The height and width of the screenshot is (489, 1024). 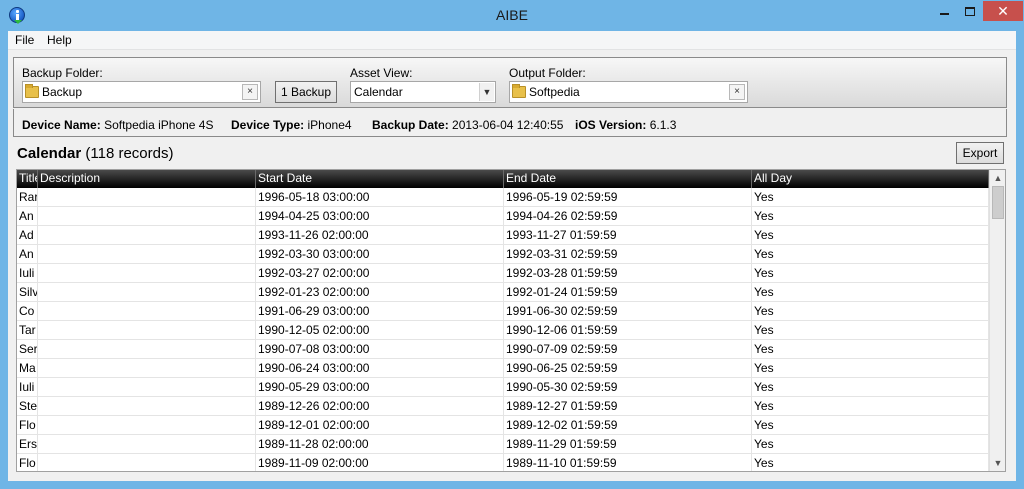 What do you see at coordinates (870, 179) in the screenshot?
I see `column-header-all-day: All Day` at bounding box center [870, 179].